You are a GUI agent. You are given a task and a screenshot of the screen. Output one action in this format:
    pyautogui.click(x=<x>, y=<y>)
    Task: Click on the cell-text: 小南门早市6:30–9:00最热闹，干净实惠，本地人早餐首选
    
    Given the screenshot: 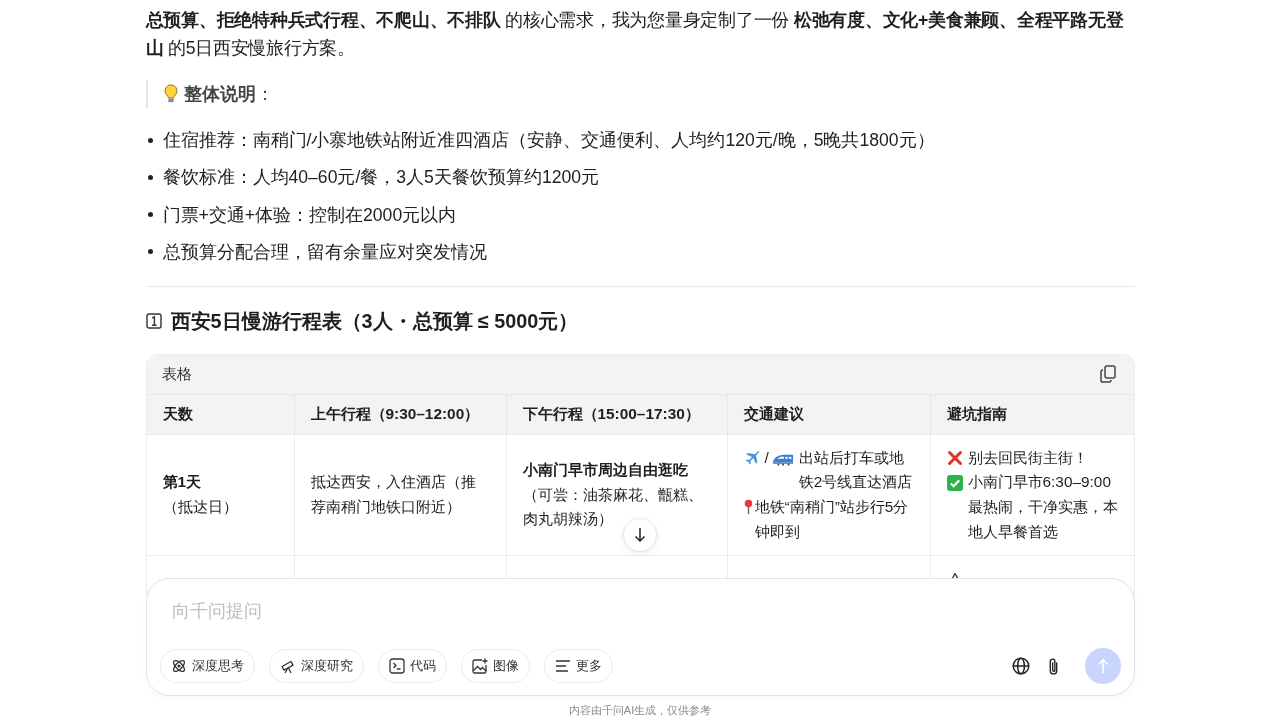 What is the action you would take?
    pyautogui.click(x=1042, y=507)
    